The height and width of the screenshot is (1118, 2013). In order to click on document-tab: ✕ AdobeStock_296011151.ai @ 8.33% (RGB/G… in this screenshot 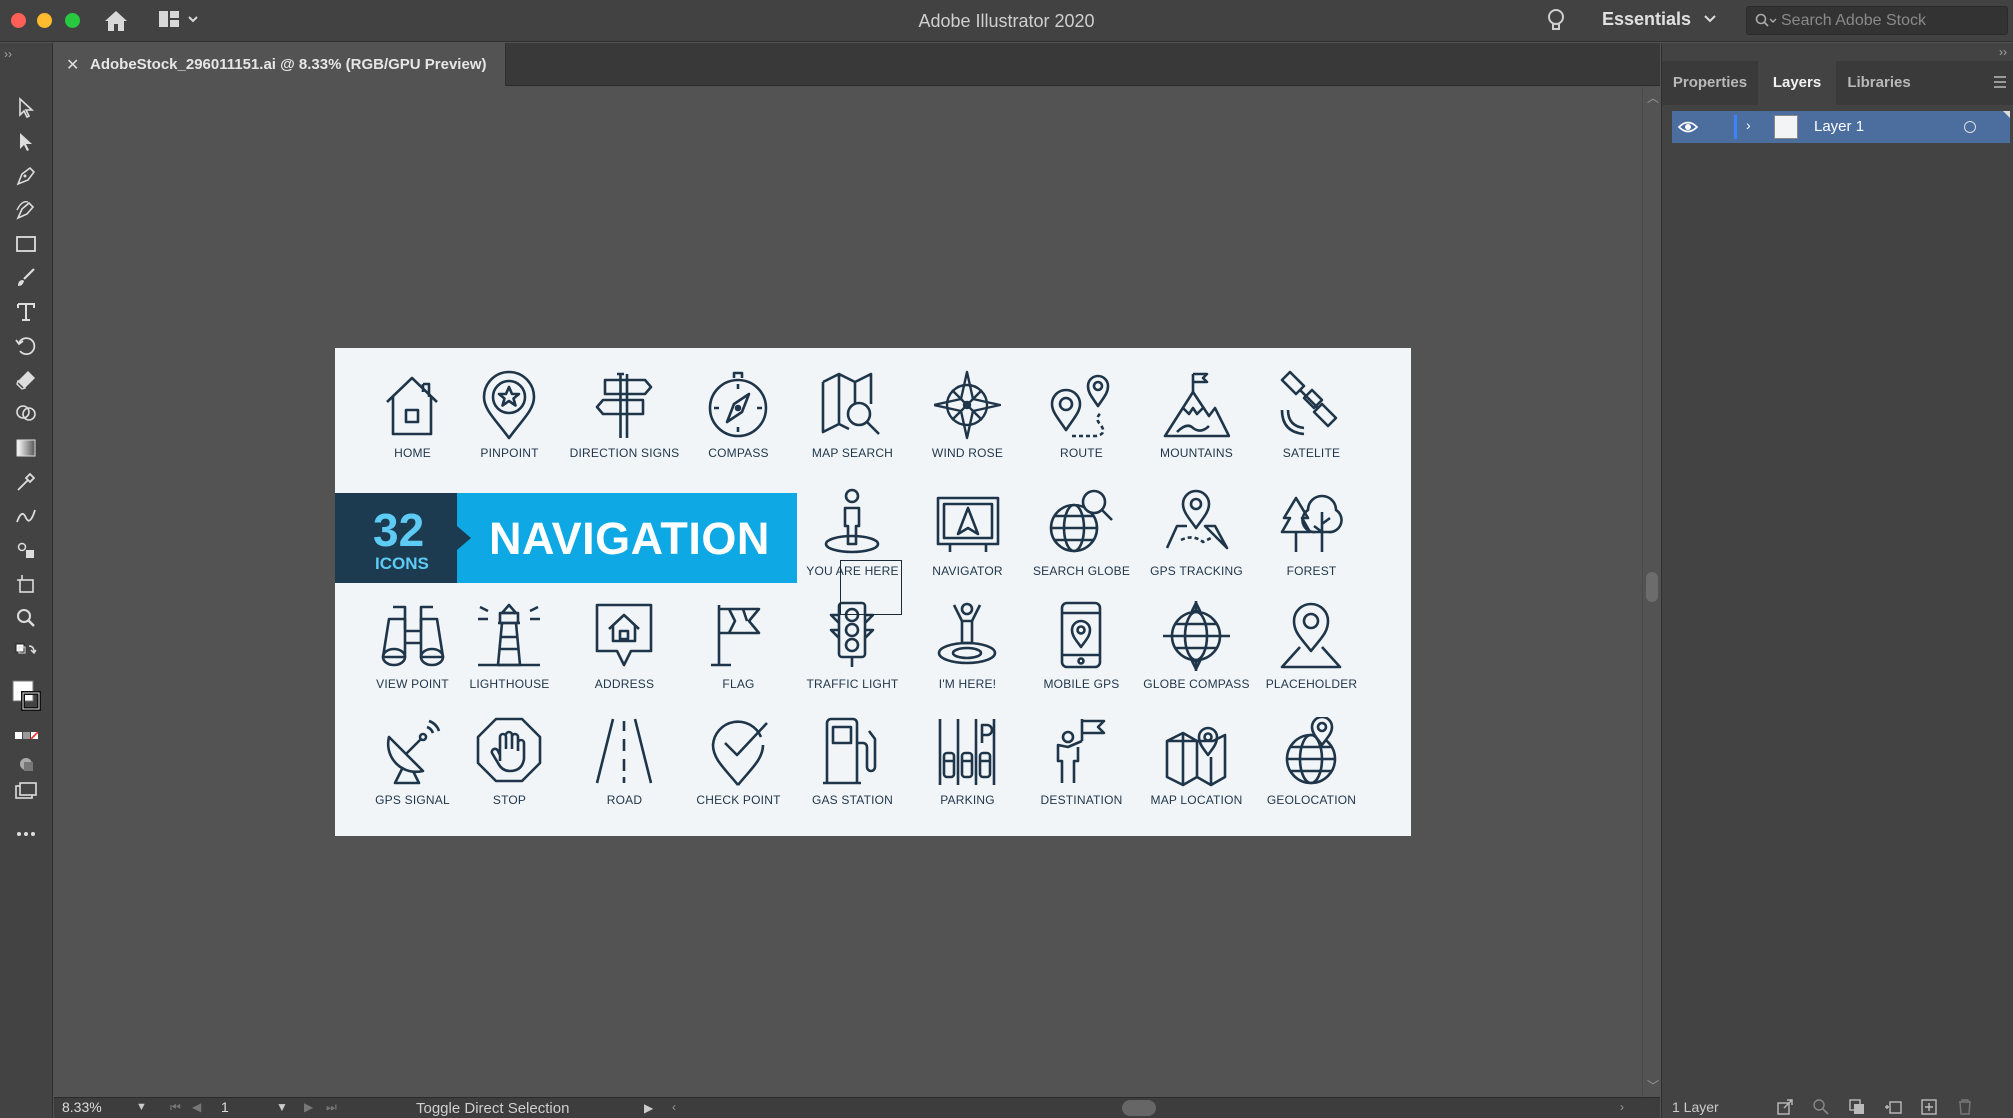, I will do `click(280, 64)`.